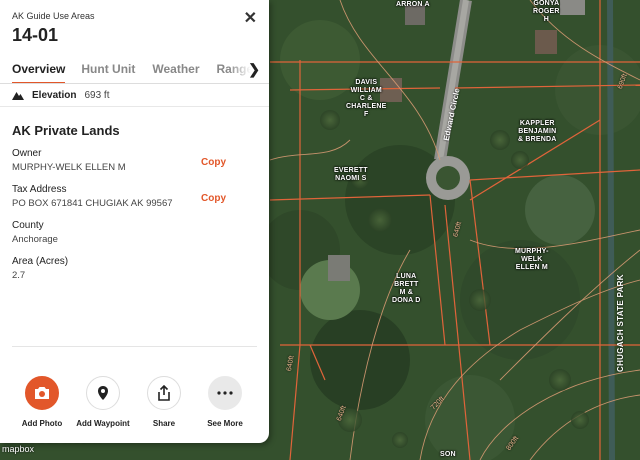 The image size is (640, 460). Describe the element at coordinates (448, 454) in the screenshot. I see `owner-label-son: SON` at that location.